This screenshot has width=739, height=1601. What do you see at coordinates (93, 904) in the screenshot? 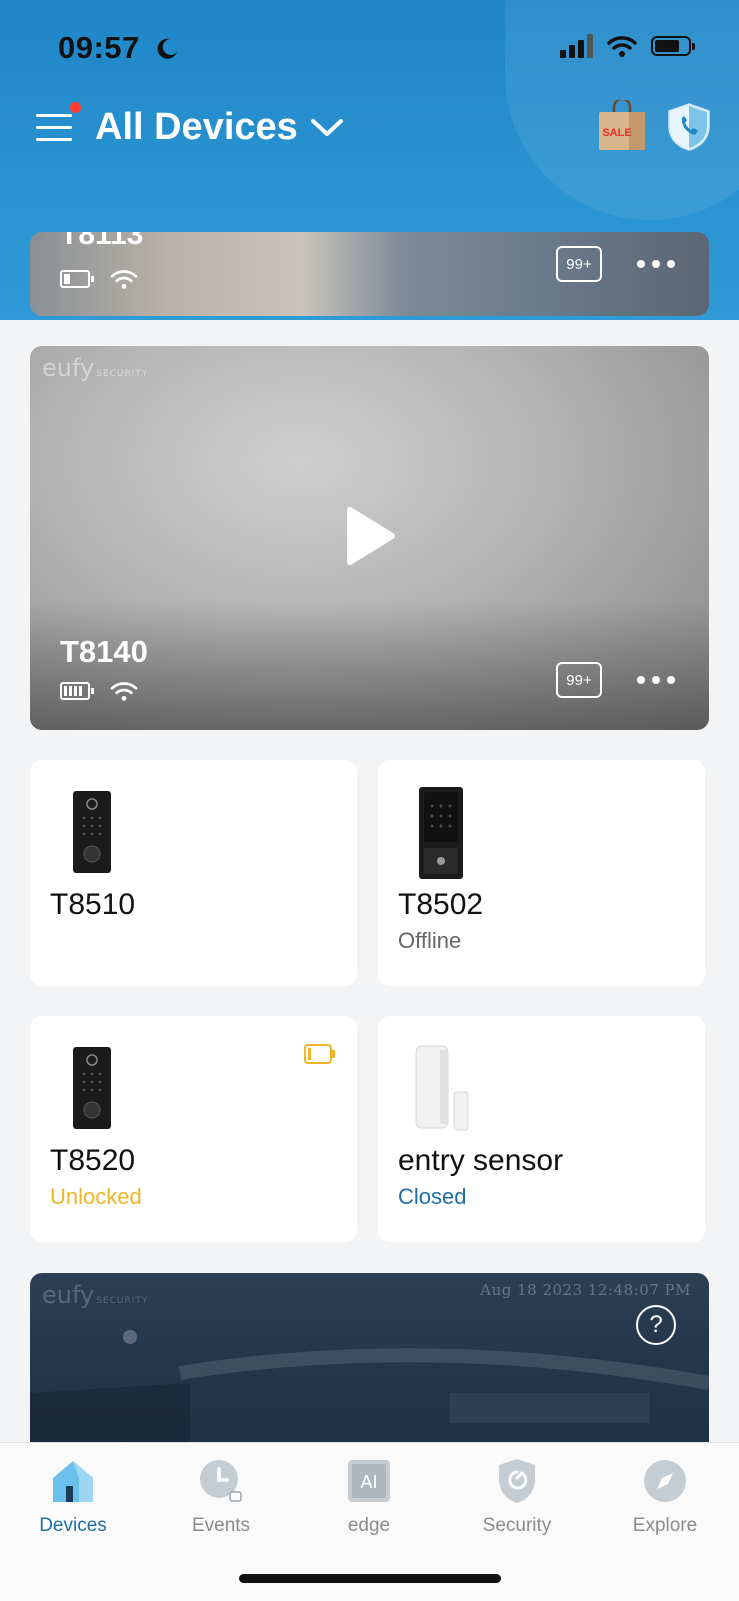
I see `device-name: T8510` at bounding box center [93, 904].